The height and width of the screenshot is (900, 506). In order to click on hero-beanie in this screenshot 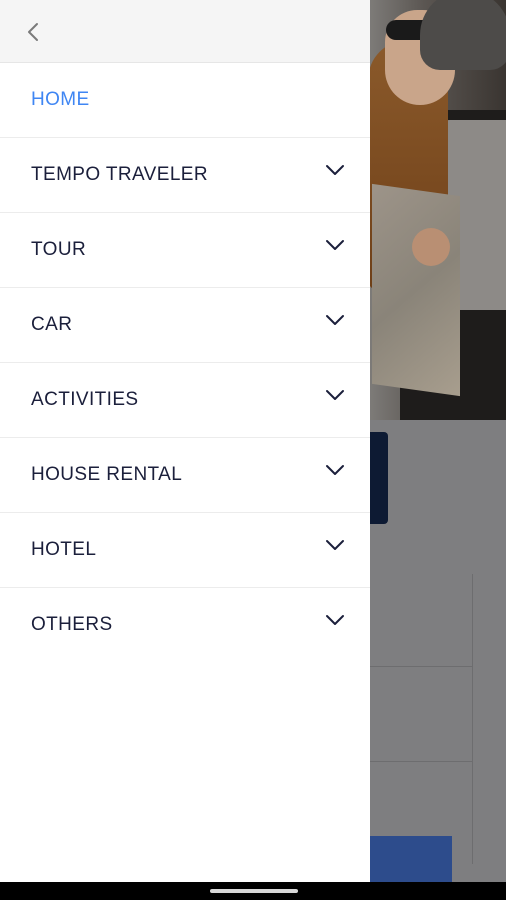, I will do `click(463, 35)`.